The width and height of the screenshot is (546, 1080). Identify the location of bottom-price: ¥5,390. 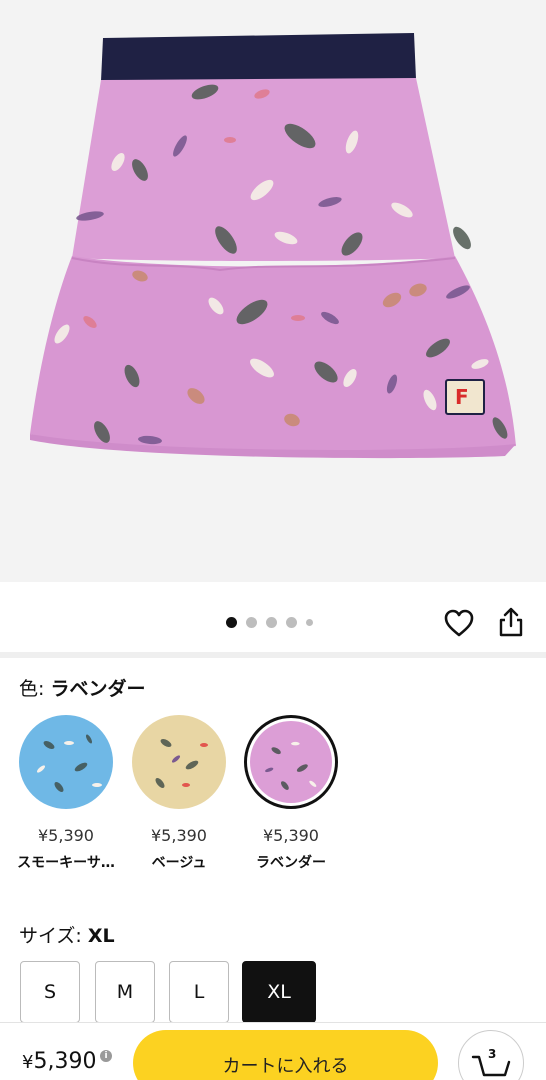
(59, 1061).